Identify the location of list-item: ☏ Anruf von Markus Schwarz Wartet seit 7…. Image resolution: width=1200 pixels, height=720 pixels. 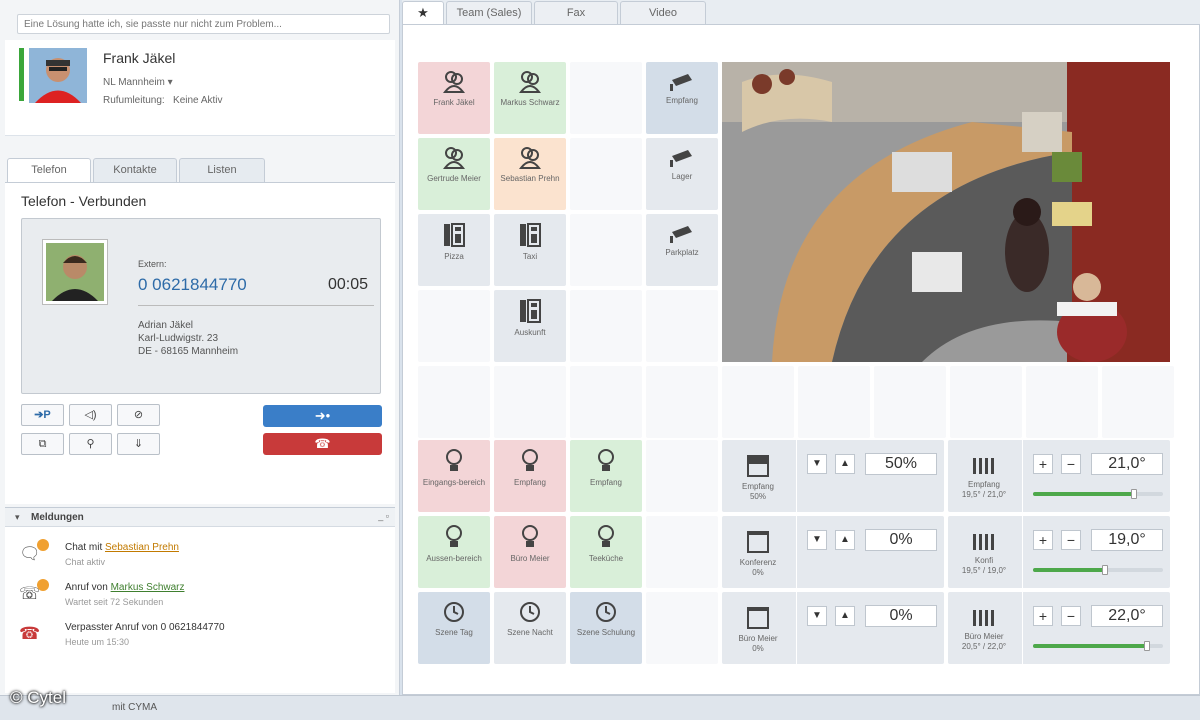
(200, 596).